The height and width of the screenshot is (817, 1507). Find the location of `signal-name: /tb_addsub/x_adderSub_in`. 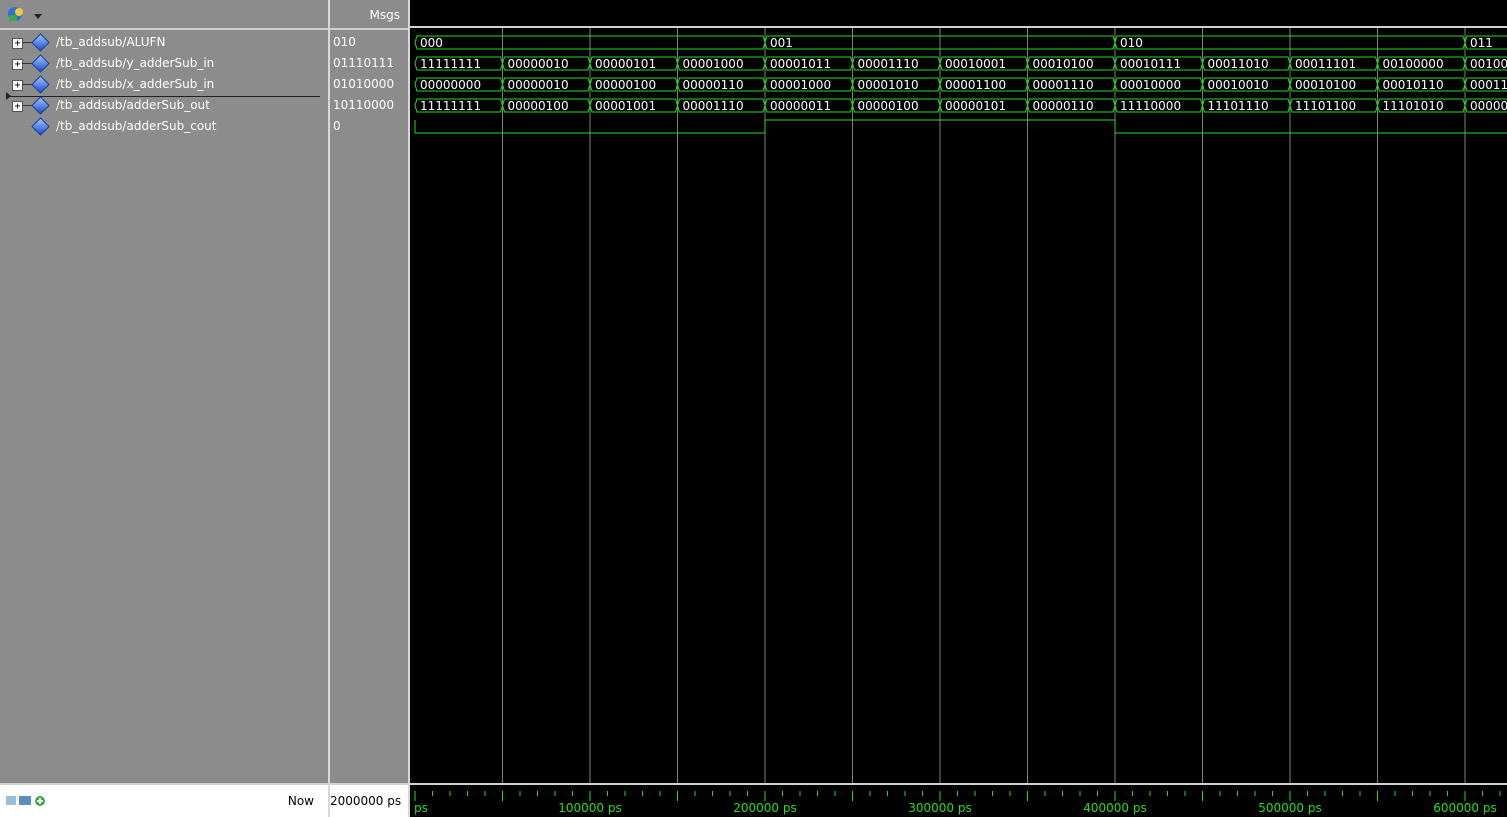

signal-name: /tb_addsub/x_adderSub_in is located at coordinates (135, 84).